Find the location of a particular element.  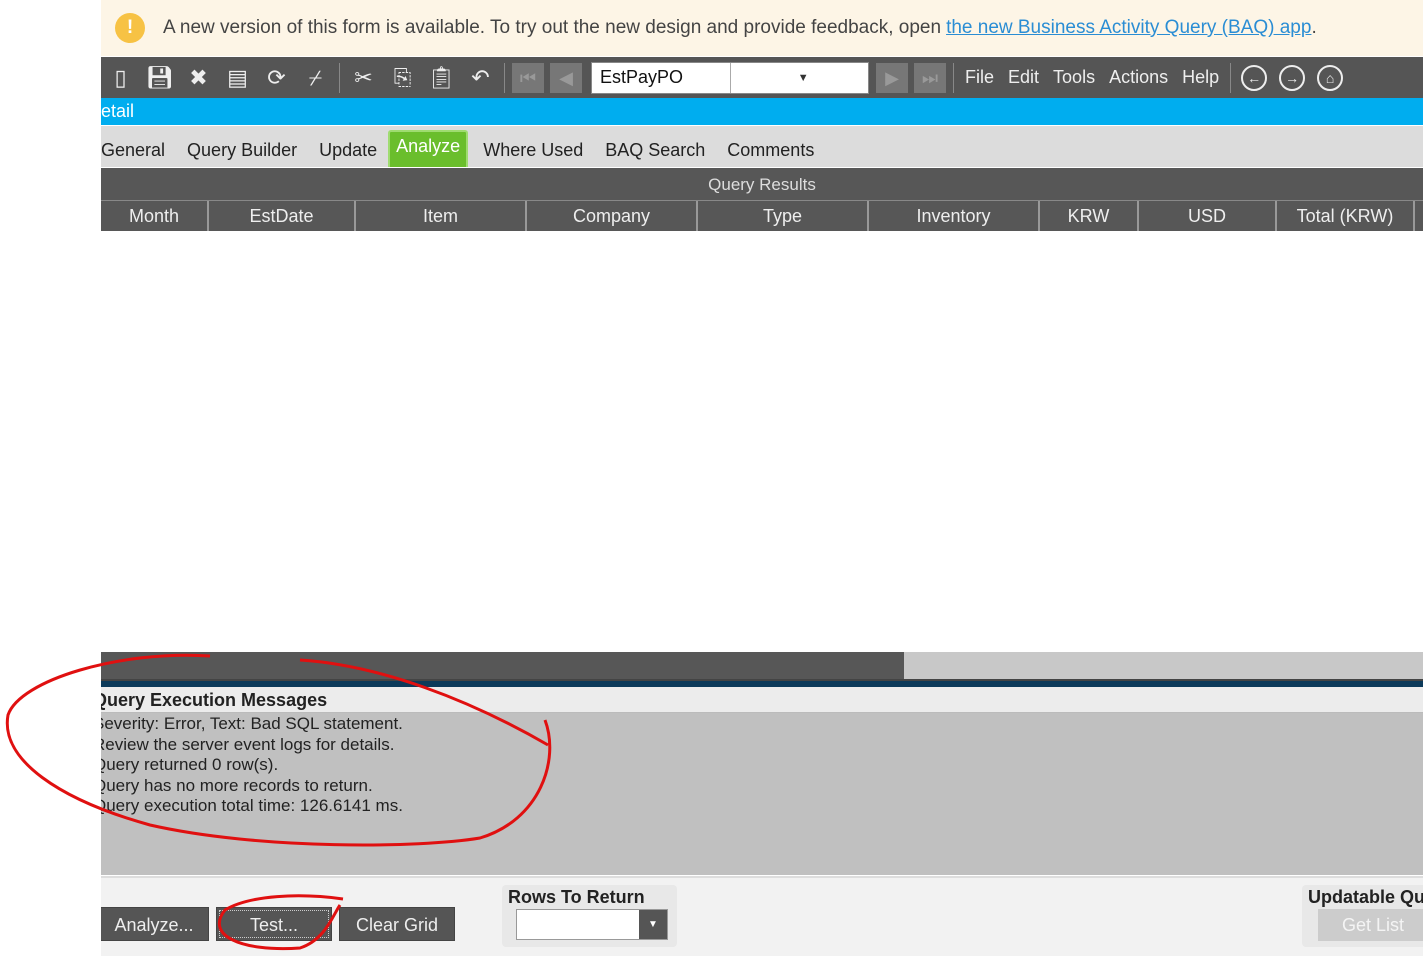

column-header: Inventory is located at coordinates (954, 216).